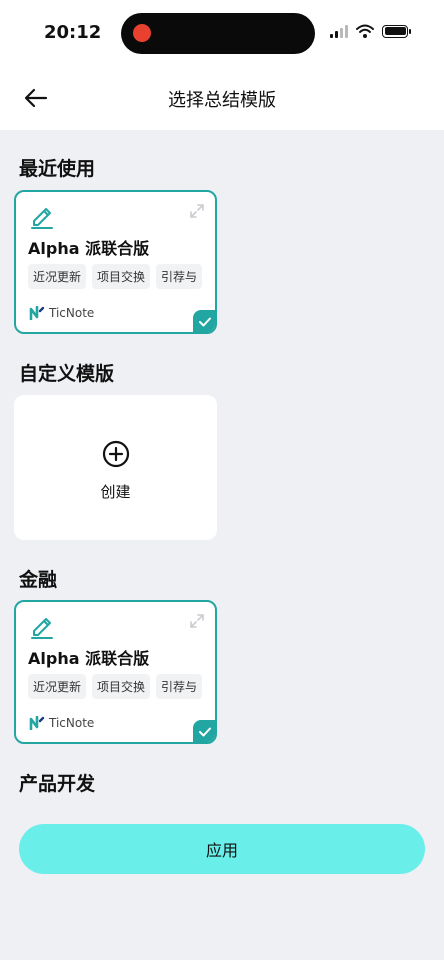  I want to click on cellular-signal-icon, so click(339, 31).